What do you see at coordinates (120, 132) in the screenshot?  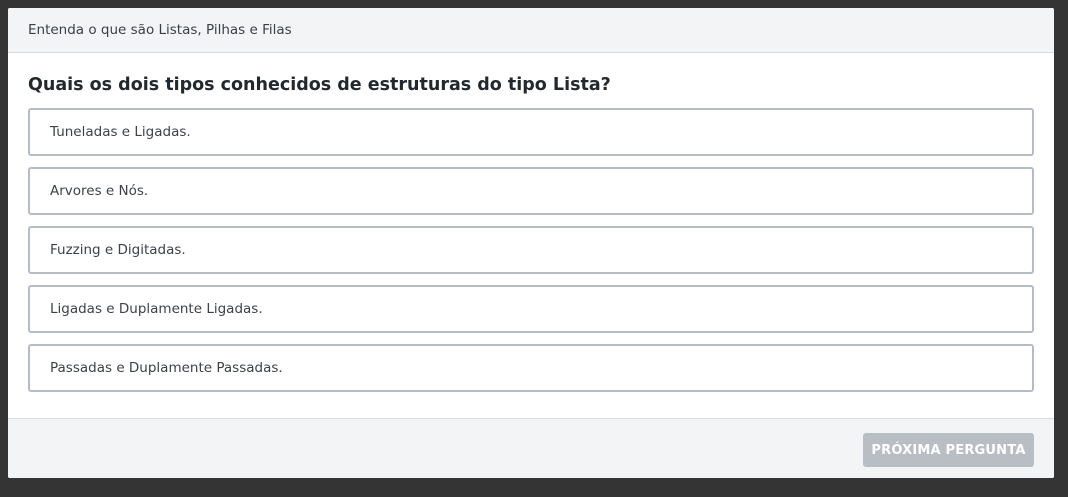 I see `answer-option-label: Tuneladas e Ligadas.` at bounding box center [120, 132].